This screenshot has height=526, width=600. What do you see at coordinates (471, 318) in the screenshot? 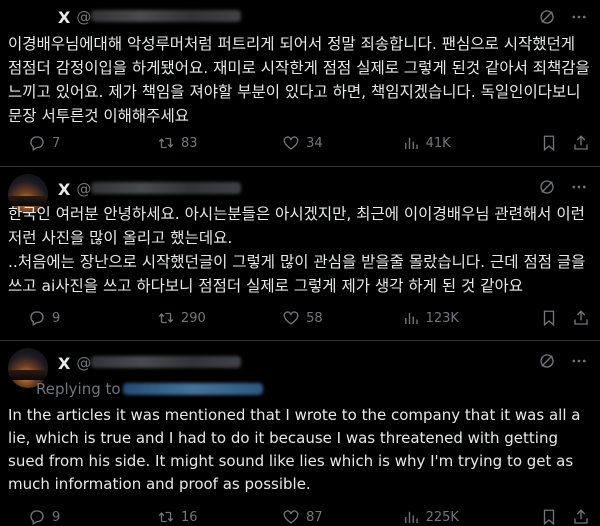
I see `views-button: 123K` at bounding box center [471, 318].